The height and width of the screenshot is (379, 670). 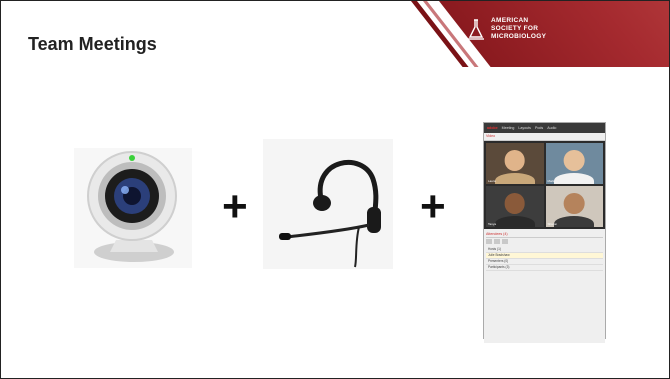 What do you see at coordinates (235, 206) in the screenshot?
I see `plus-sign-1: +` at bounding box center [235, 206].